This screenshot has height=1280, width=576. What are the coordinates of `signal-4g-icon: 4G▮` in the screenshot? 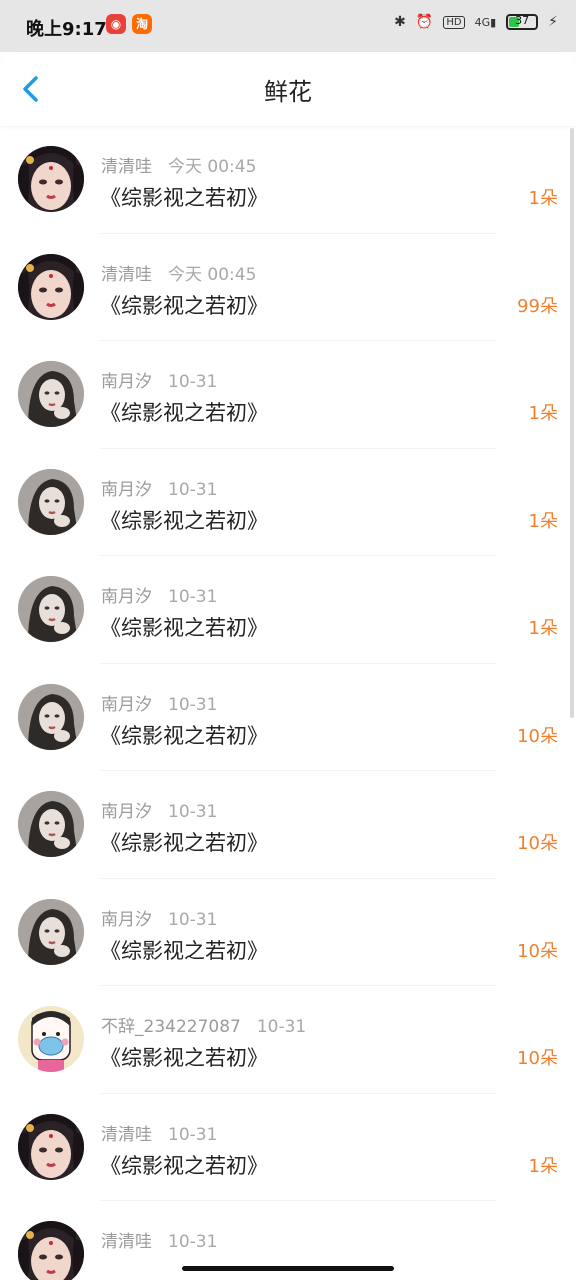 It's located at (485, 22).